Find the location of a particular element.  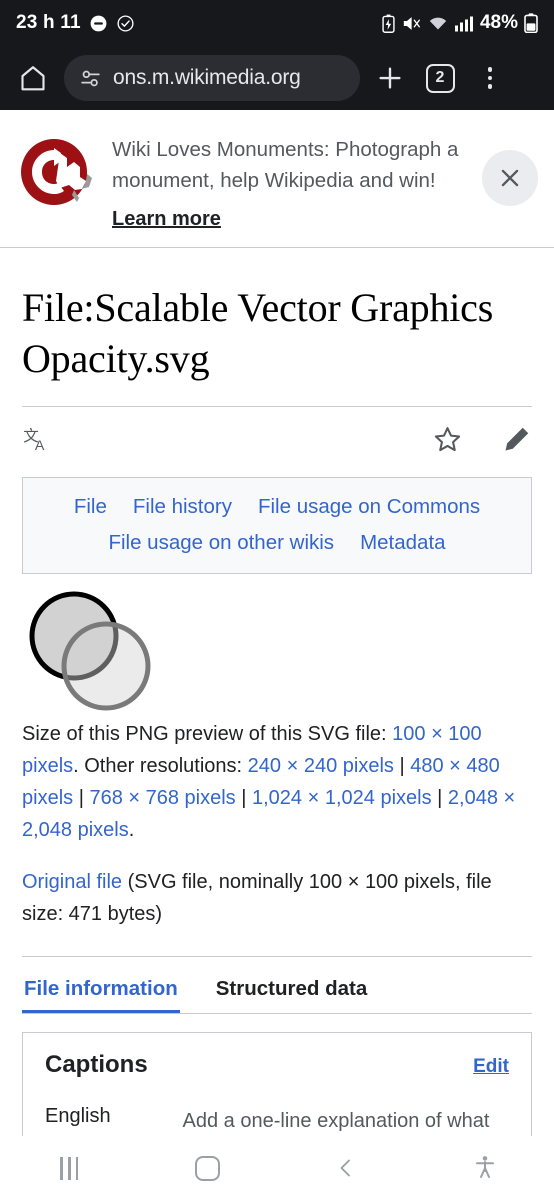

page-actions-right is located at coordinates (482, 439).